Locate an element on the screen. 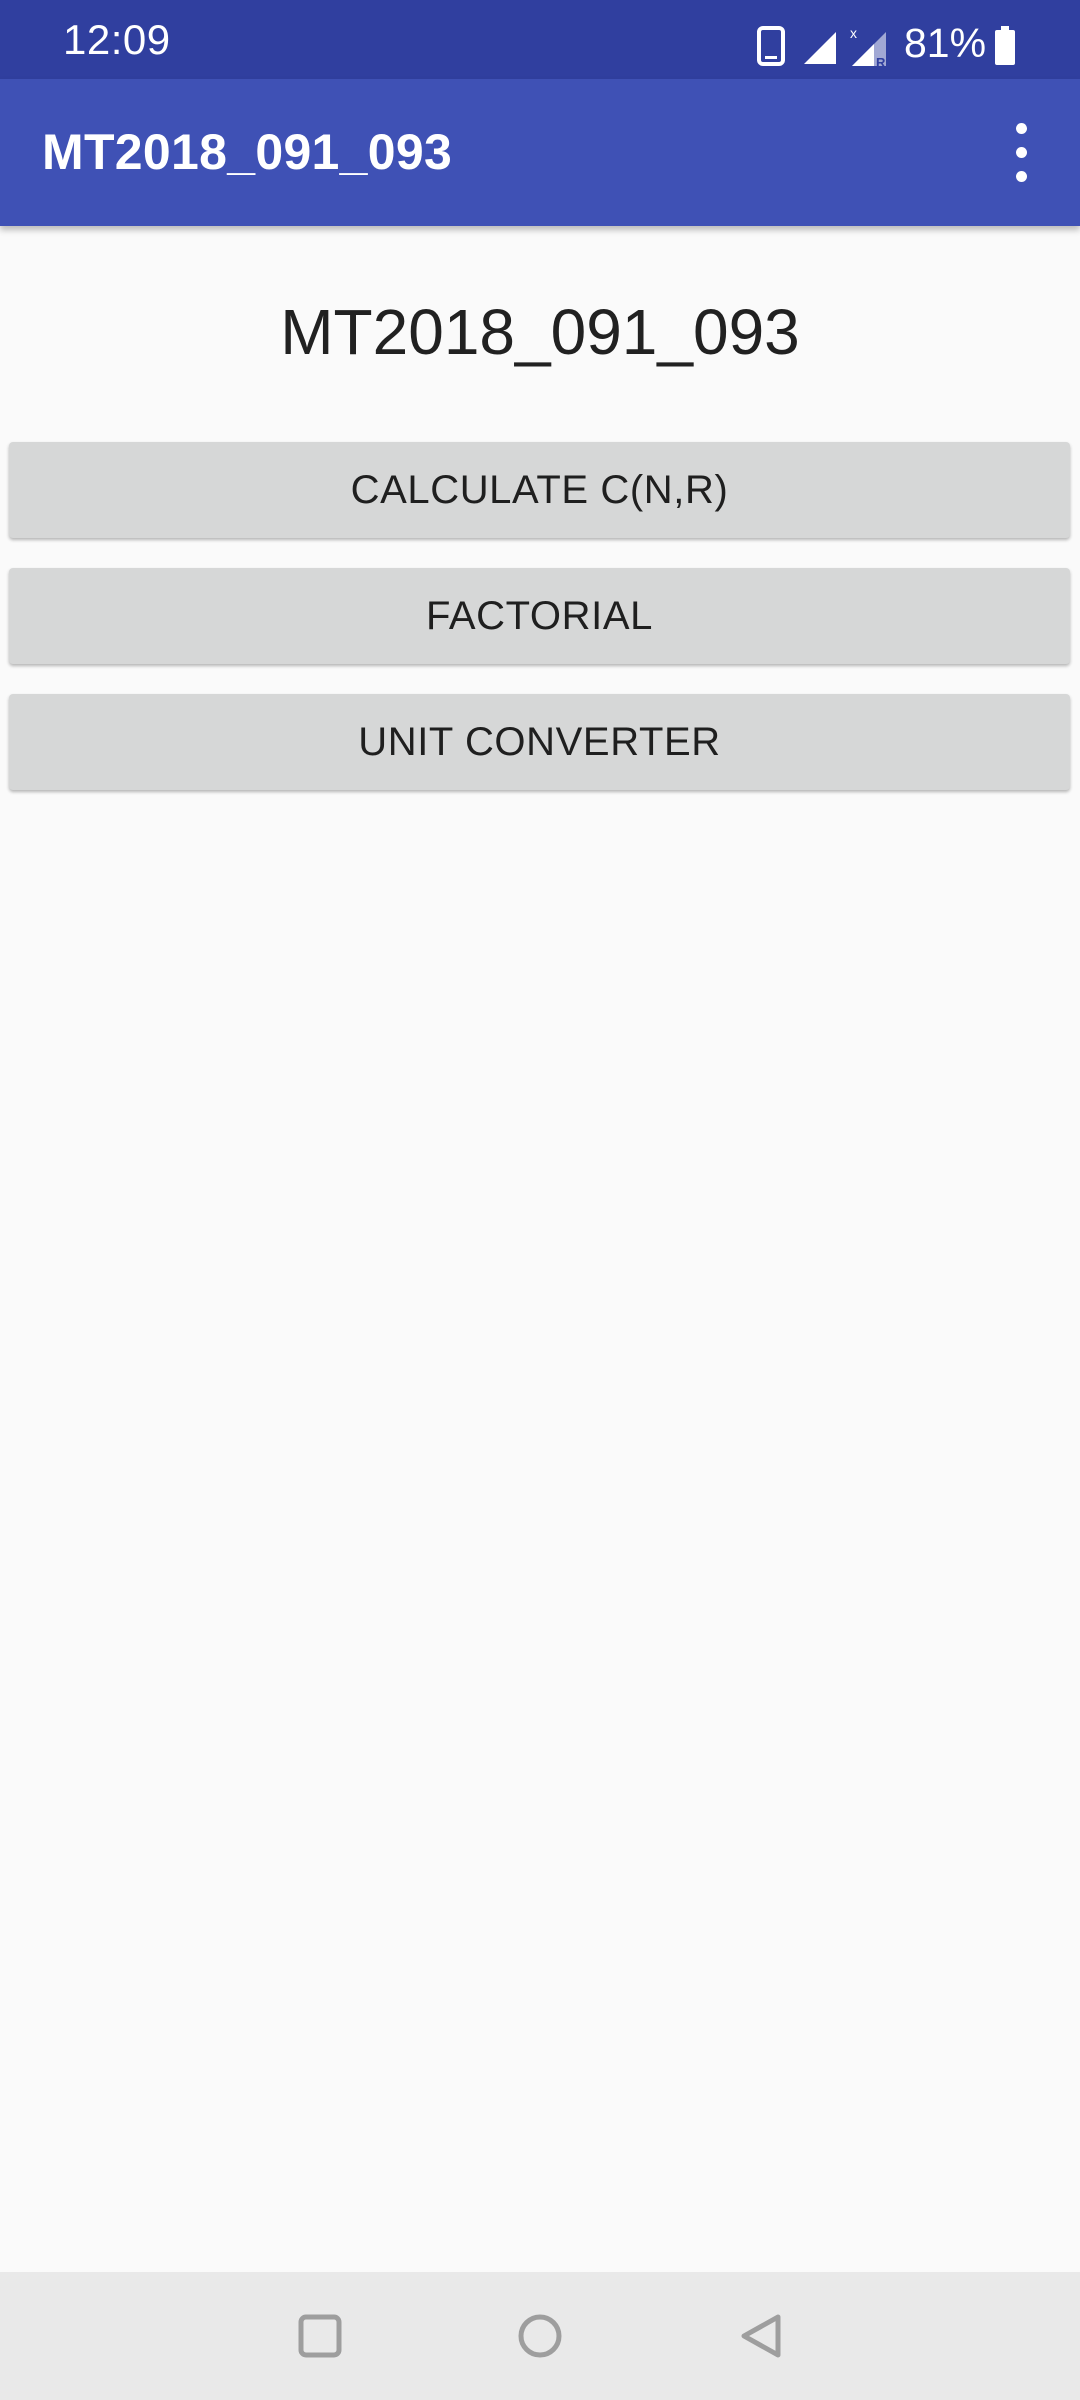  back-icon is located at coordinates (762, 2336).